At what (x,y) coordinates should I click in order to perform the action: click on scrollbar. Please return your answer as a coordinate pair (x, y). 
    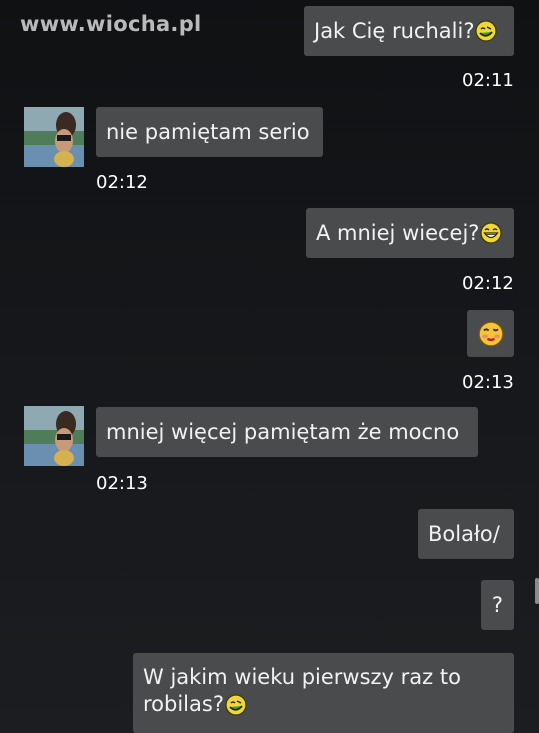
    Looking at the image, I should click on (537, 591).